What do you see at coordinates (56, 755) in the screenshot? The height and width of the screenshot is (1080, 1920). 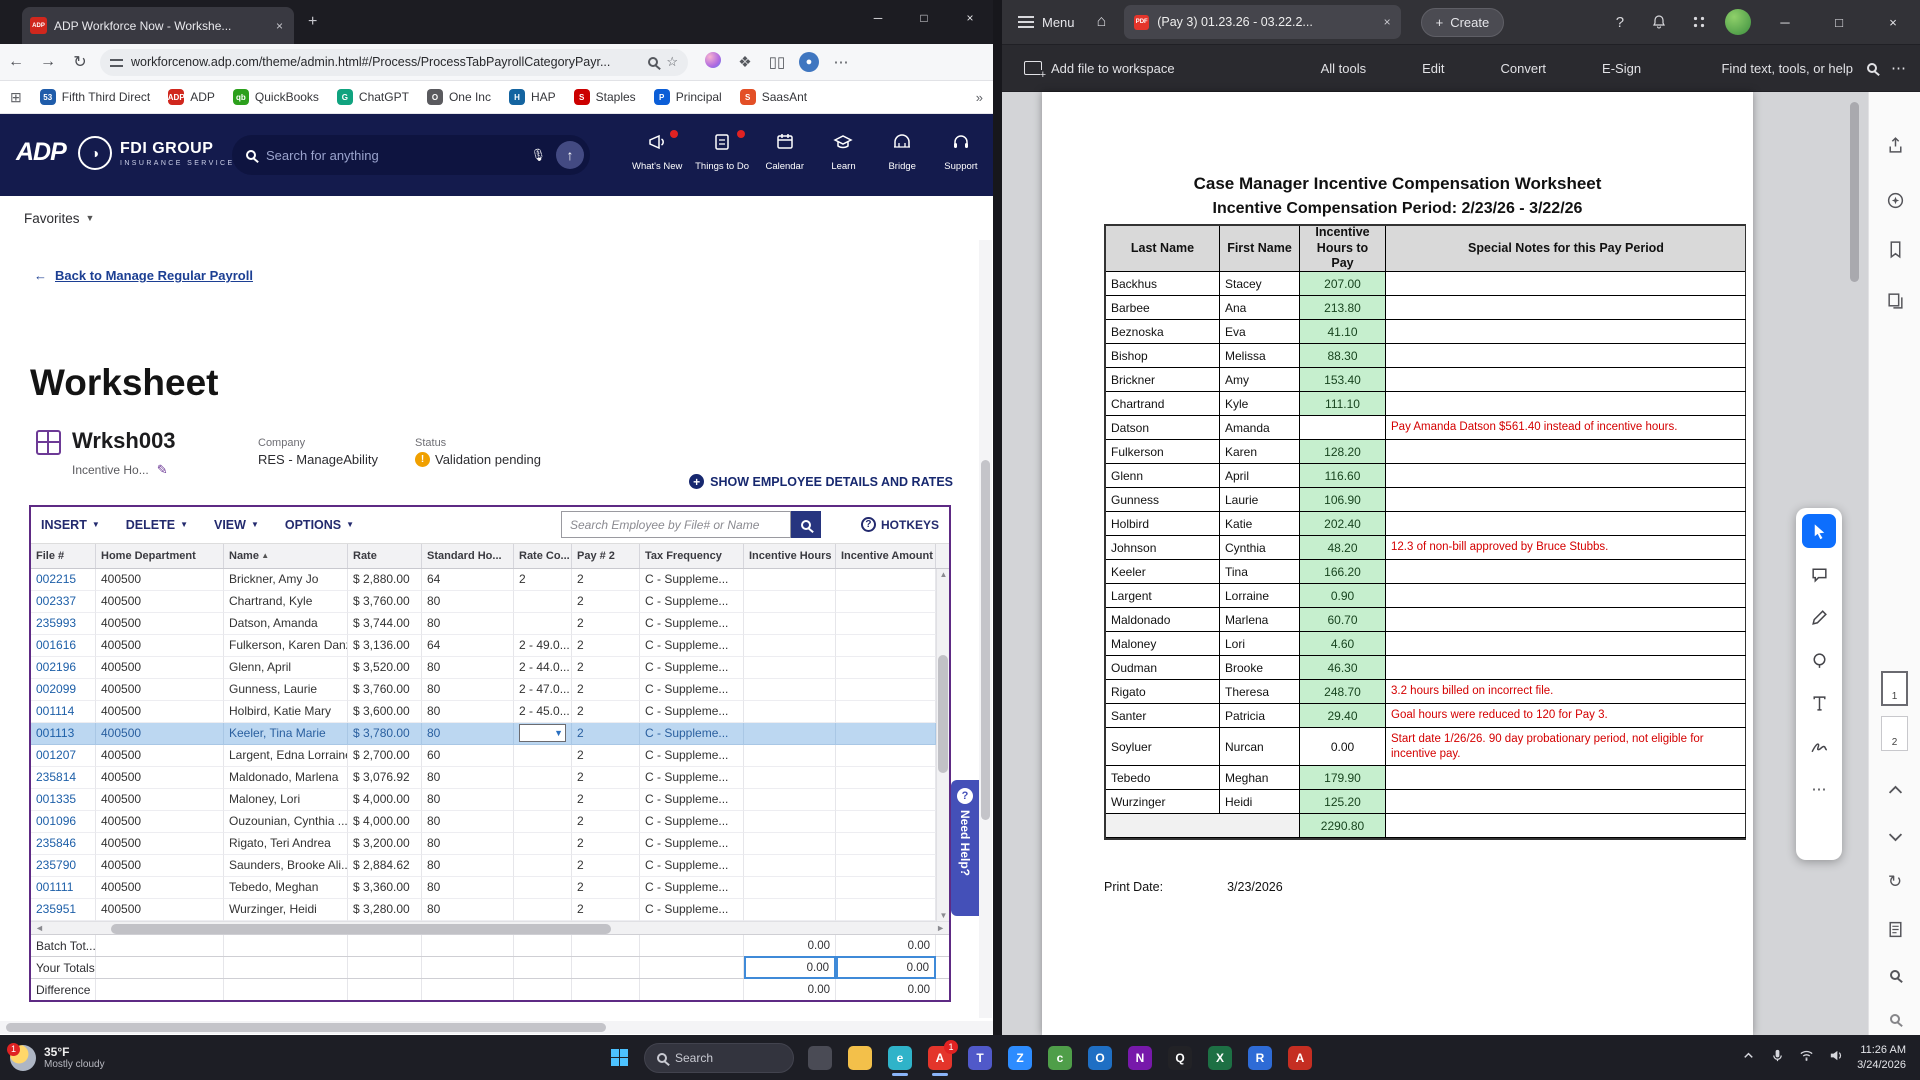 I see `file-number-link: 001207` at bounding box center [56, 755].